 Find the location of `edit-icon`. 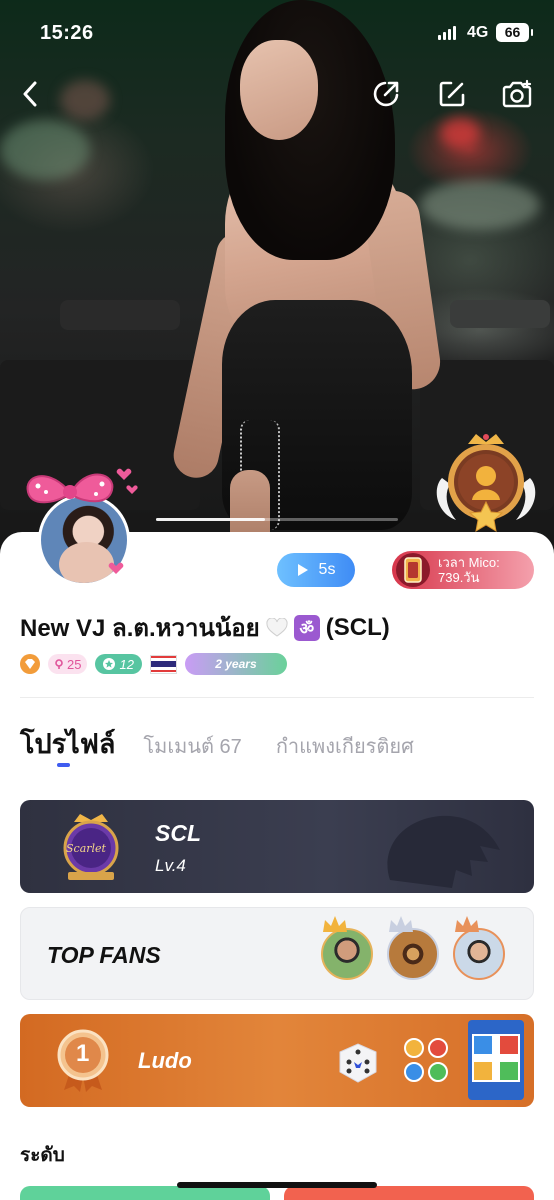

edit-icon is located at coordinates (452, 94).